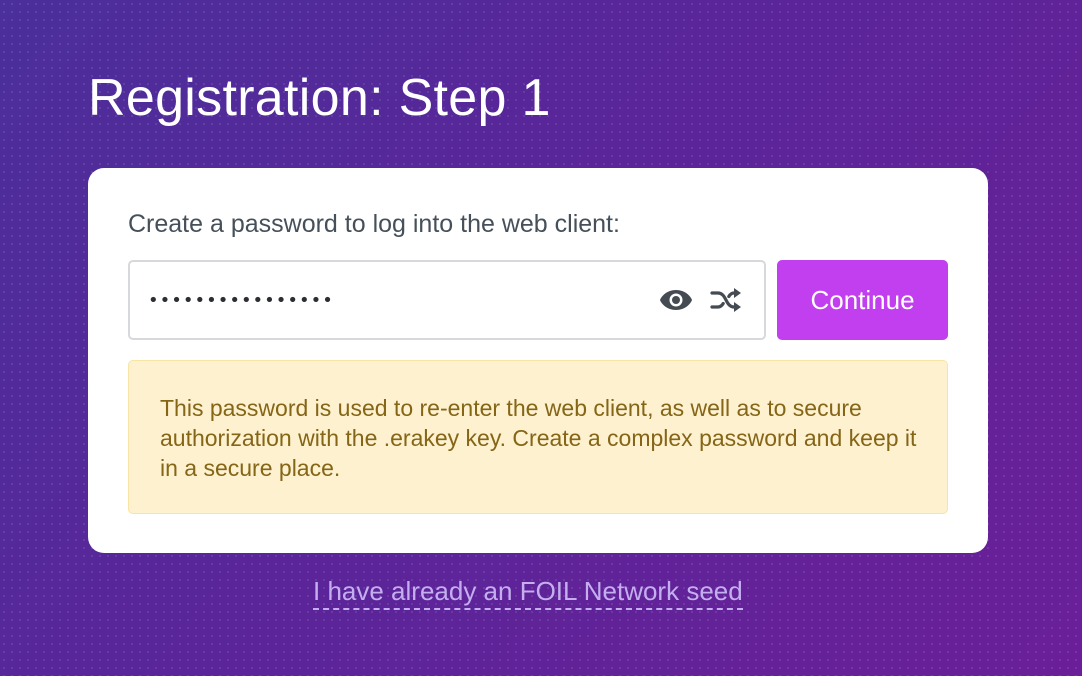 Image resolution: width=1082 pixels, height=676 pixels. Describe the element at coordinates (528, 592) in the screenshot. I see `existing-seed-link: I have already an FOIL Network seed` at that location.